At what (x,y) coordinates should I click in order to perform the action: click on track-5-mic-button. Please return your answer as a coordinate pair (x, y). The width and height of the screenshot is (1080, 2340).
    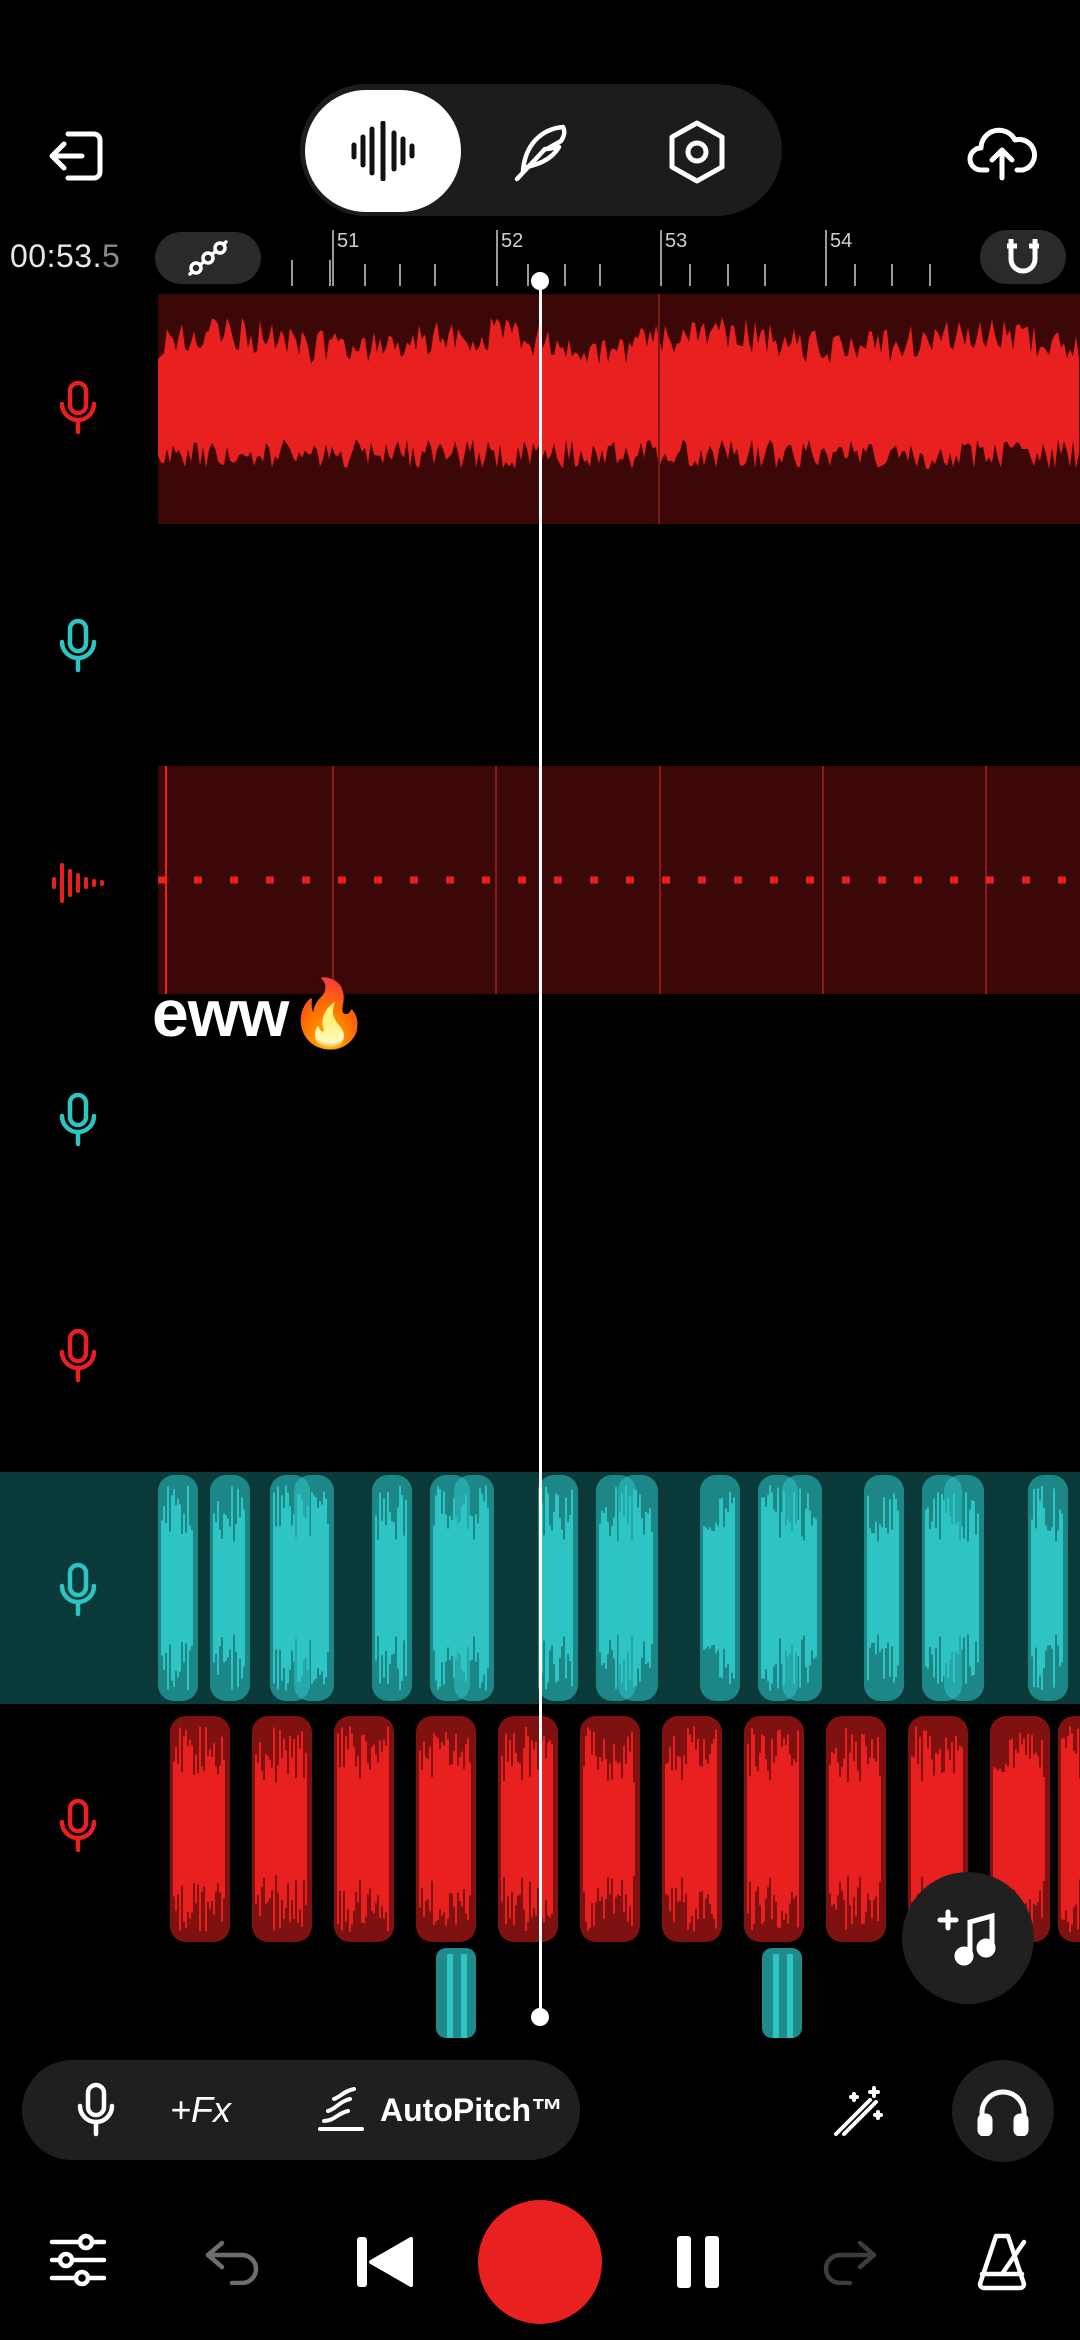
    Looking at the image, I should click on (78, 1356).